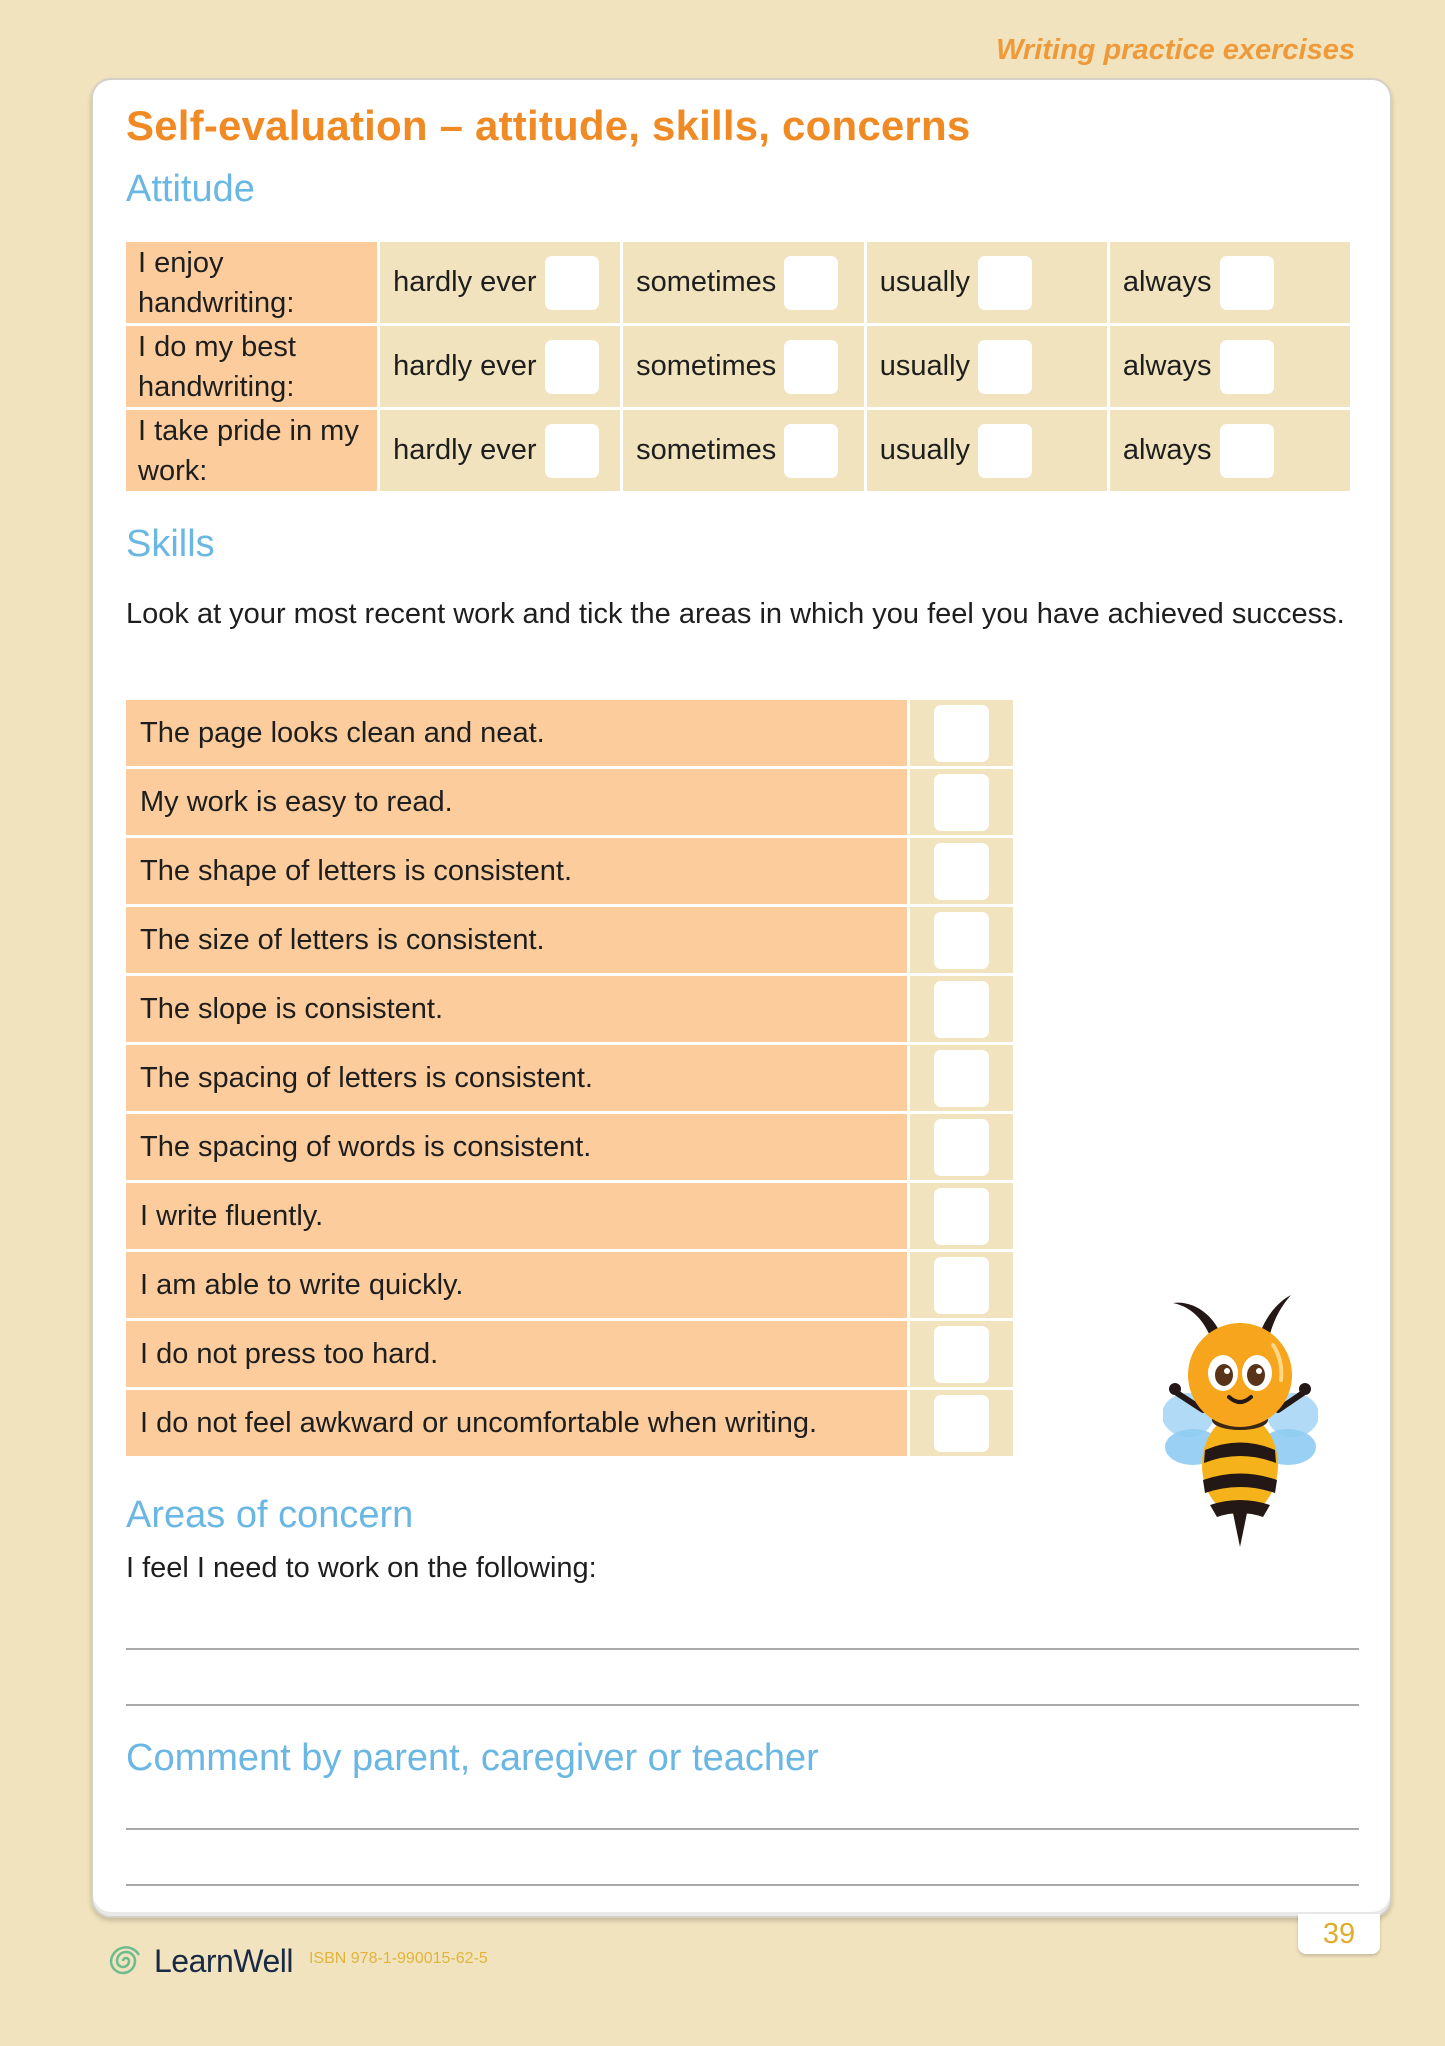 The width and height of the screenshot is (1445, 2046). Describe the element at coordinates (517, 1285) in the screenshot. I see `skill-text: I am able to write quickly.` at that location.